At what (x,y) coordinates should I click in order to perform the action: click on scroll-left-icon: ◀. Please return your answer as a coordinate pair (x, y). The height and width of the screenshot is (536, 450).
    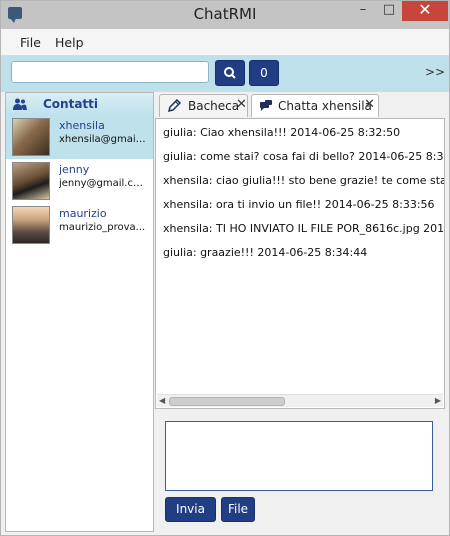
    Looking at the image, I should click on (162, 400).